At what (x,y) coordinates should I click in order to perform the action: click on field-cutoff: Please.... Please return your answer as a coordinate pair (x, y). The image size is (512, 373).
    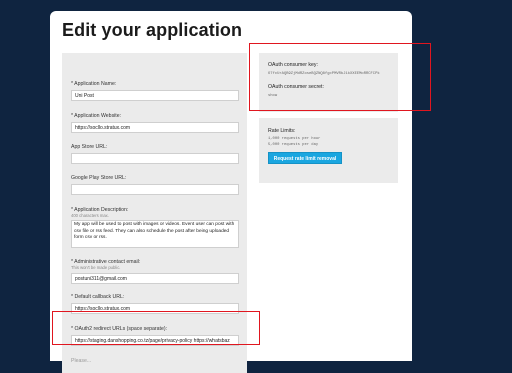
    Looking at the image, I should click on (155, 361).